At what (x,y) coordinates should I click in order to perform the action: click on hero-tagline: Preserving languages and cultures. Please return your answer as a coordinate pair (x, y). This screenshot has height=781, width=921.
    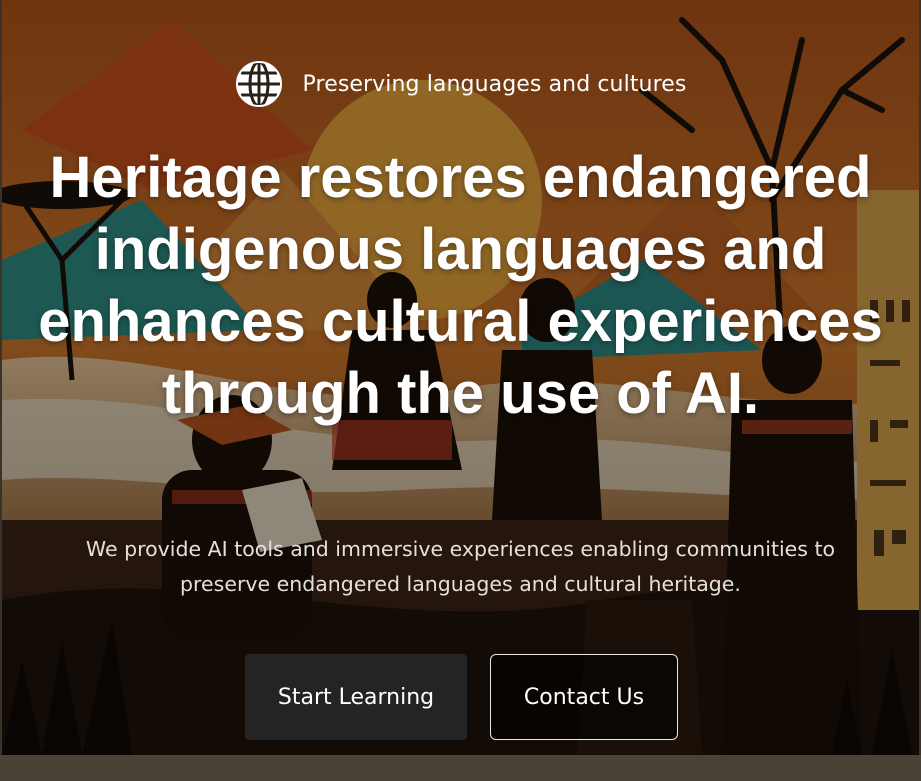
    Looking at the image, I should click on (460, 84).